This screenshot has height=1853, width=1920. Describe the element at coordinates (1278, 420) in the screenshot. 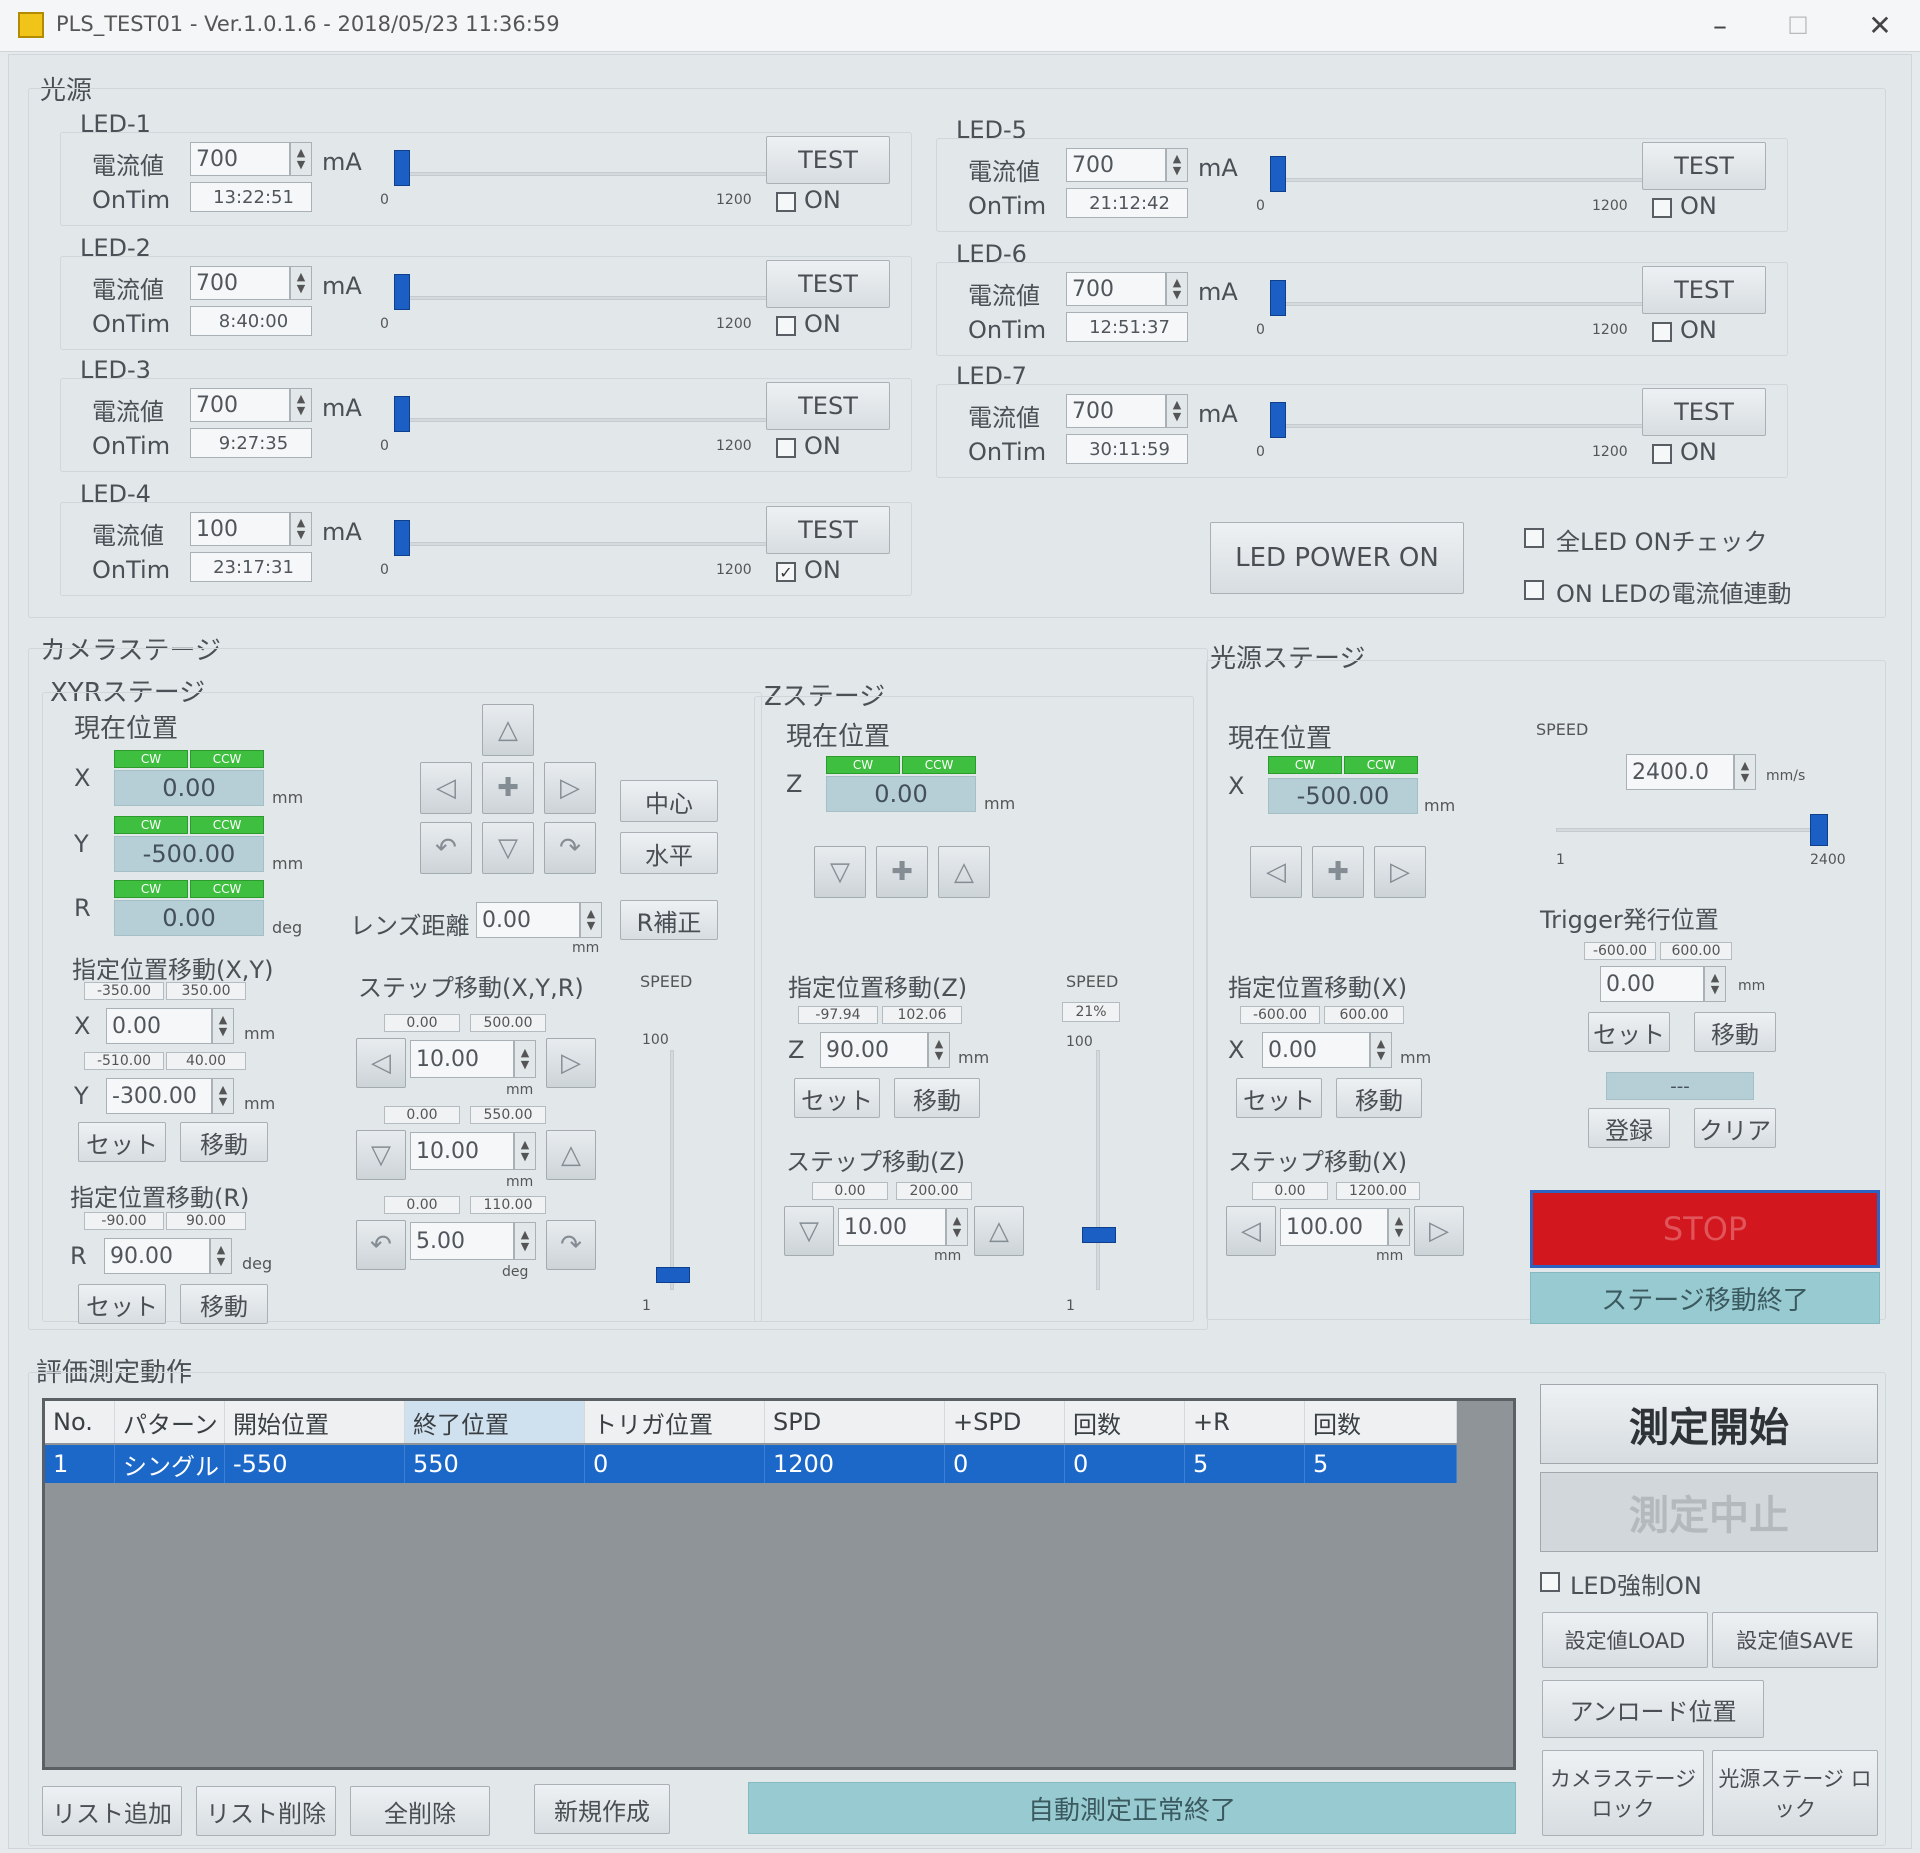

I see `led-7-current-slider` at that location.